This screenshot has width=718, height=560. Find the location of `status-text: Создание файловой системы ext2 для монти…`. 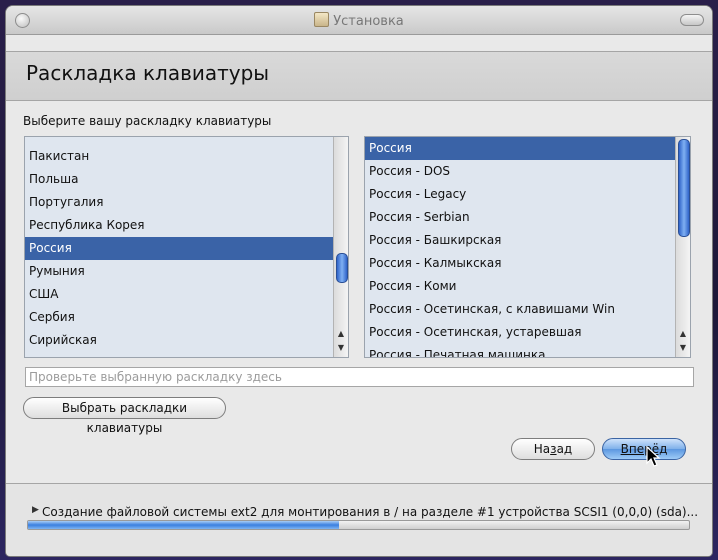

status-text: Создание файловой системы ext2 для монти… is located at coordinates (370, 512).